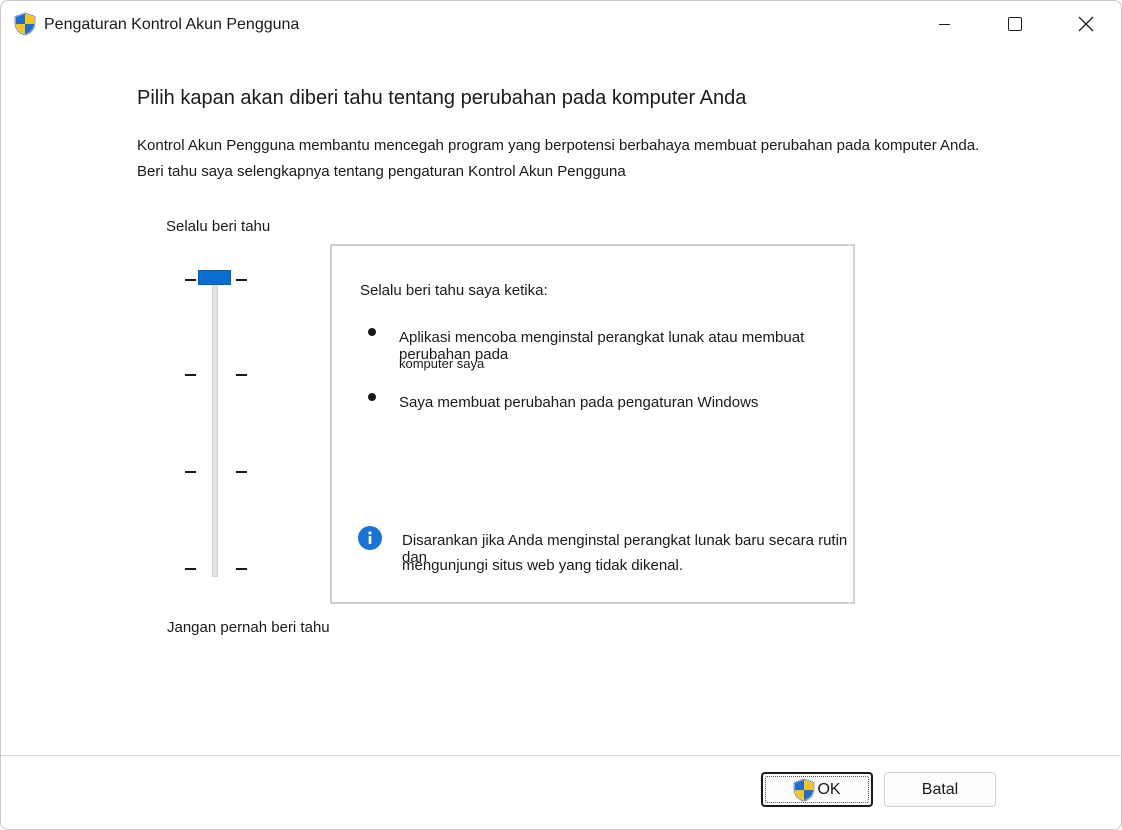 The height and width of the screenshot is (830, 1122). What do you see at coordinates (442, 363) in the screenshot?
I see `list-item-continuation: komputer saya` at bounding box center [442, 363].